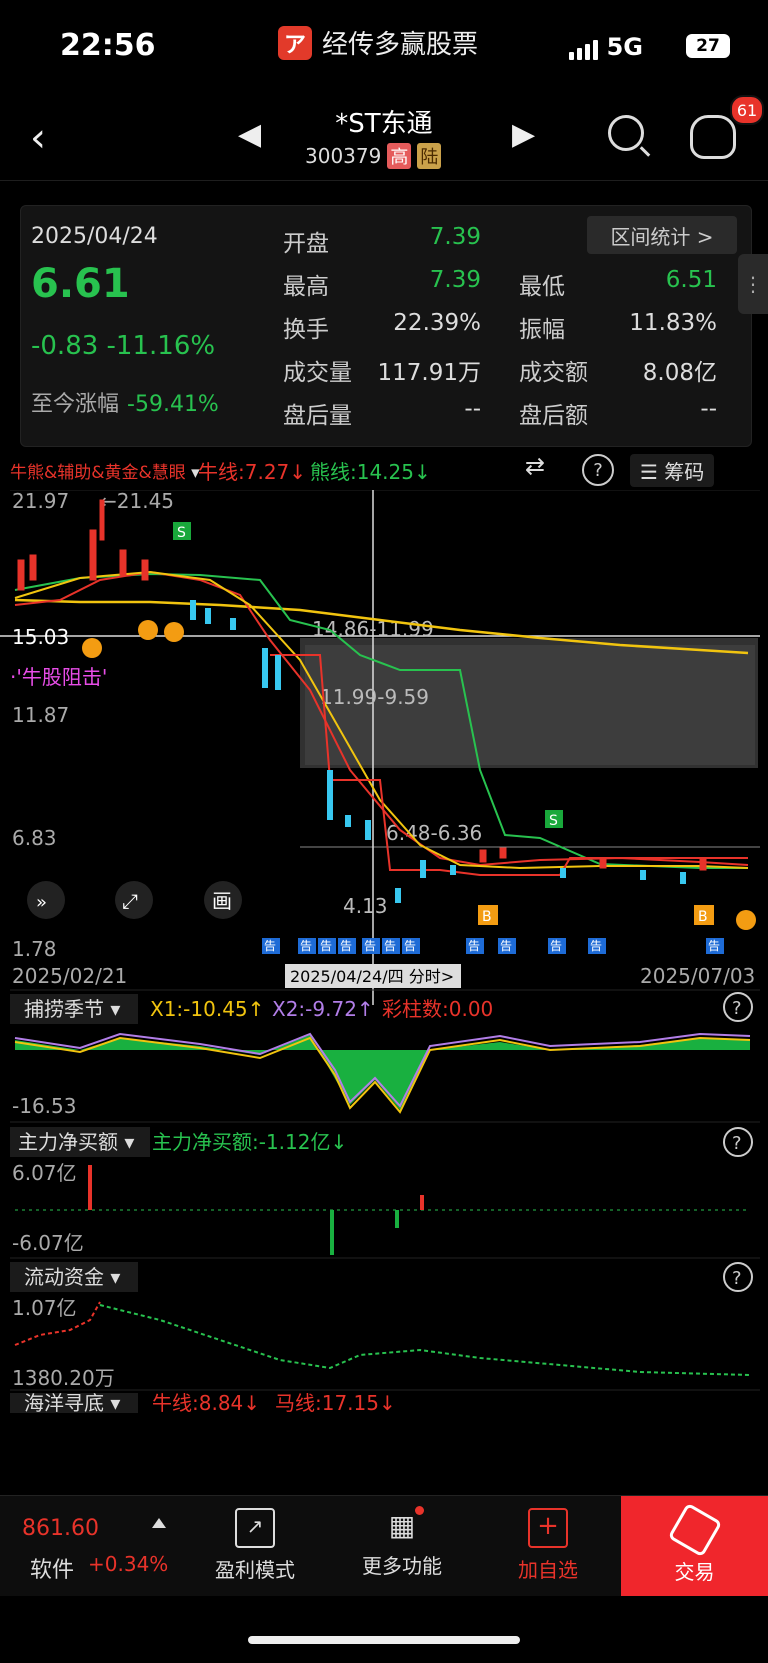  I want to click on tab-more-functions: ▦ 更多功能, so click(402, 1542).